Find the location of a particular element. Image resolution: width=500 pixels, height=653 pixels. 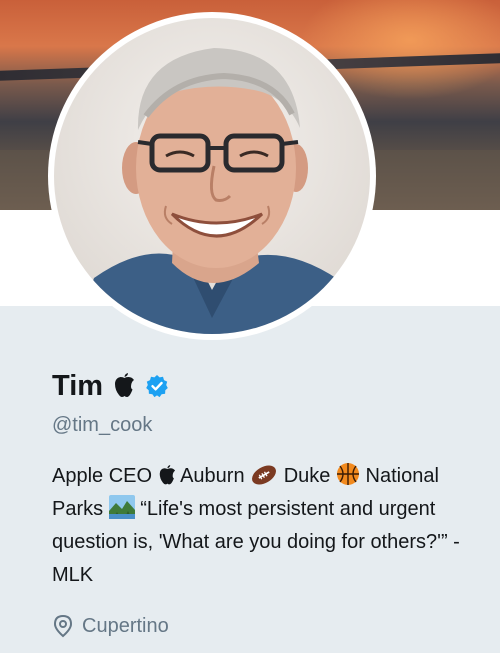

profile-name-row: Tim is located at coordinates (110, 386).